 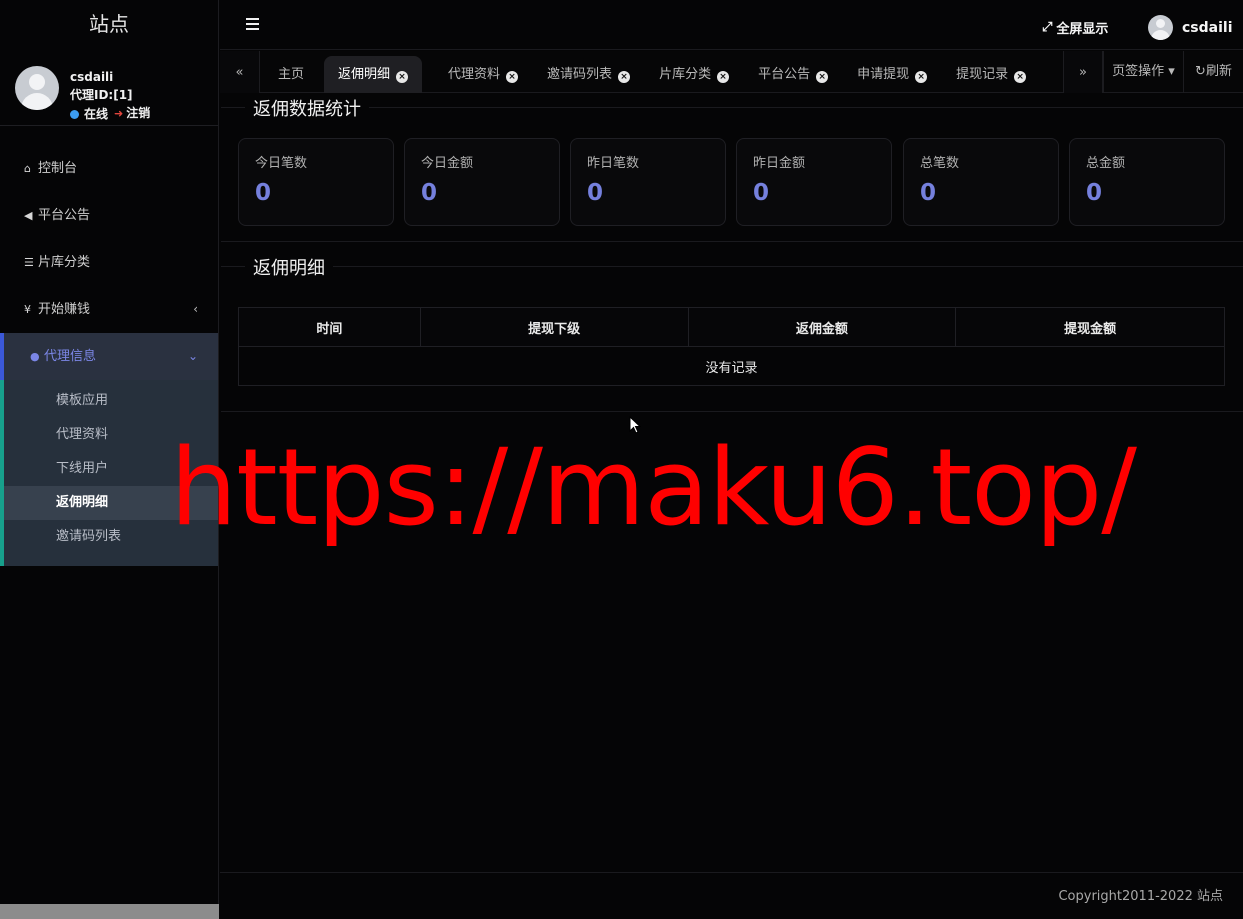 I want to click on copyright-text: Copyright2011-2022 站点, so click(x=1140, y=896).